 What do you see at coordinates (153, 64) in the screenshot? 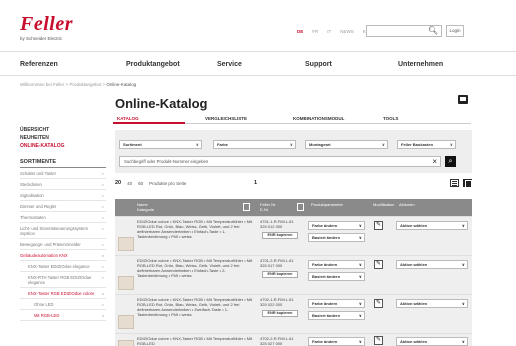
I see `nav-produktangebot: Produktangebot` at bounding box center [153, 64].